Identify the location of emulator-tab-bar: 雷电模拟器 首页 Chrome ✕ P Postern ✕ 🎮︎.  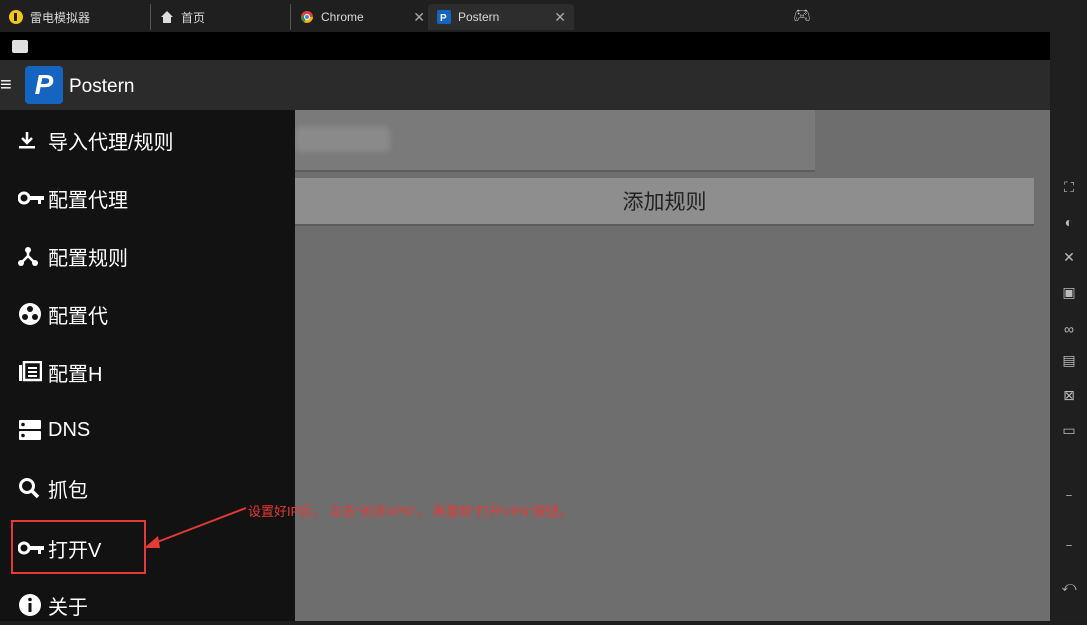
(543, 16).